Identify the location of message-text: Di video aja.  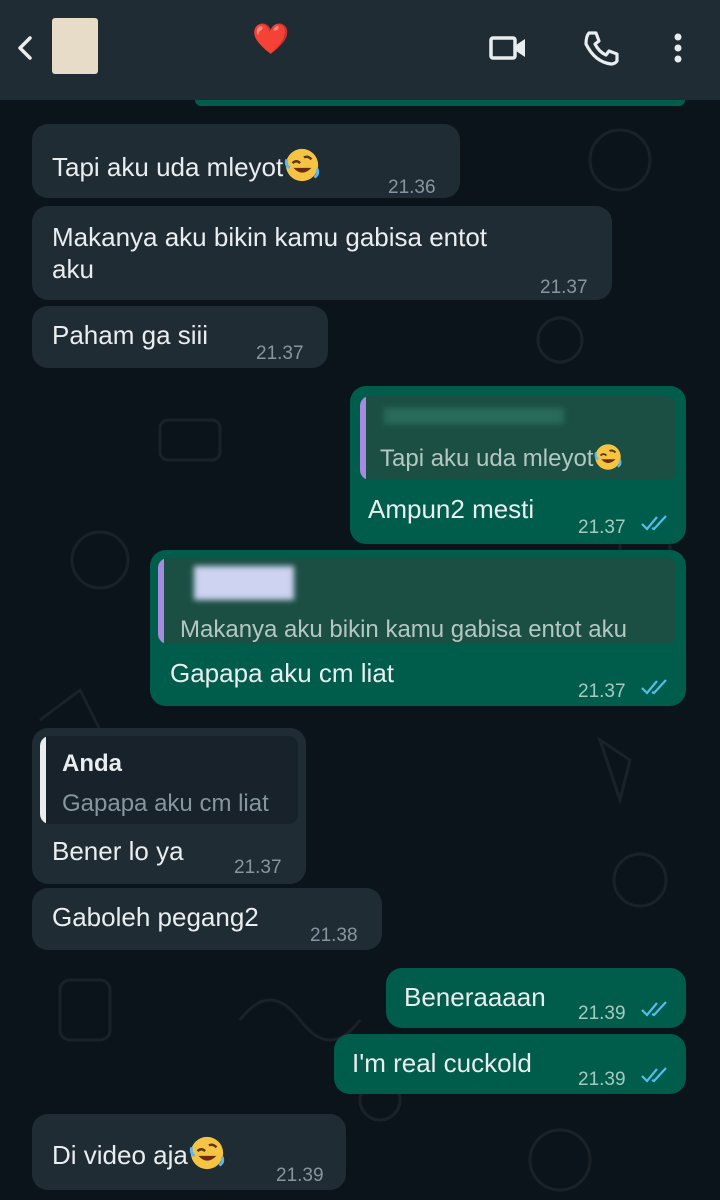
(139, 1153).